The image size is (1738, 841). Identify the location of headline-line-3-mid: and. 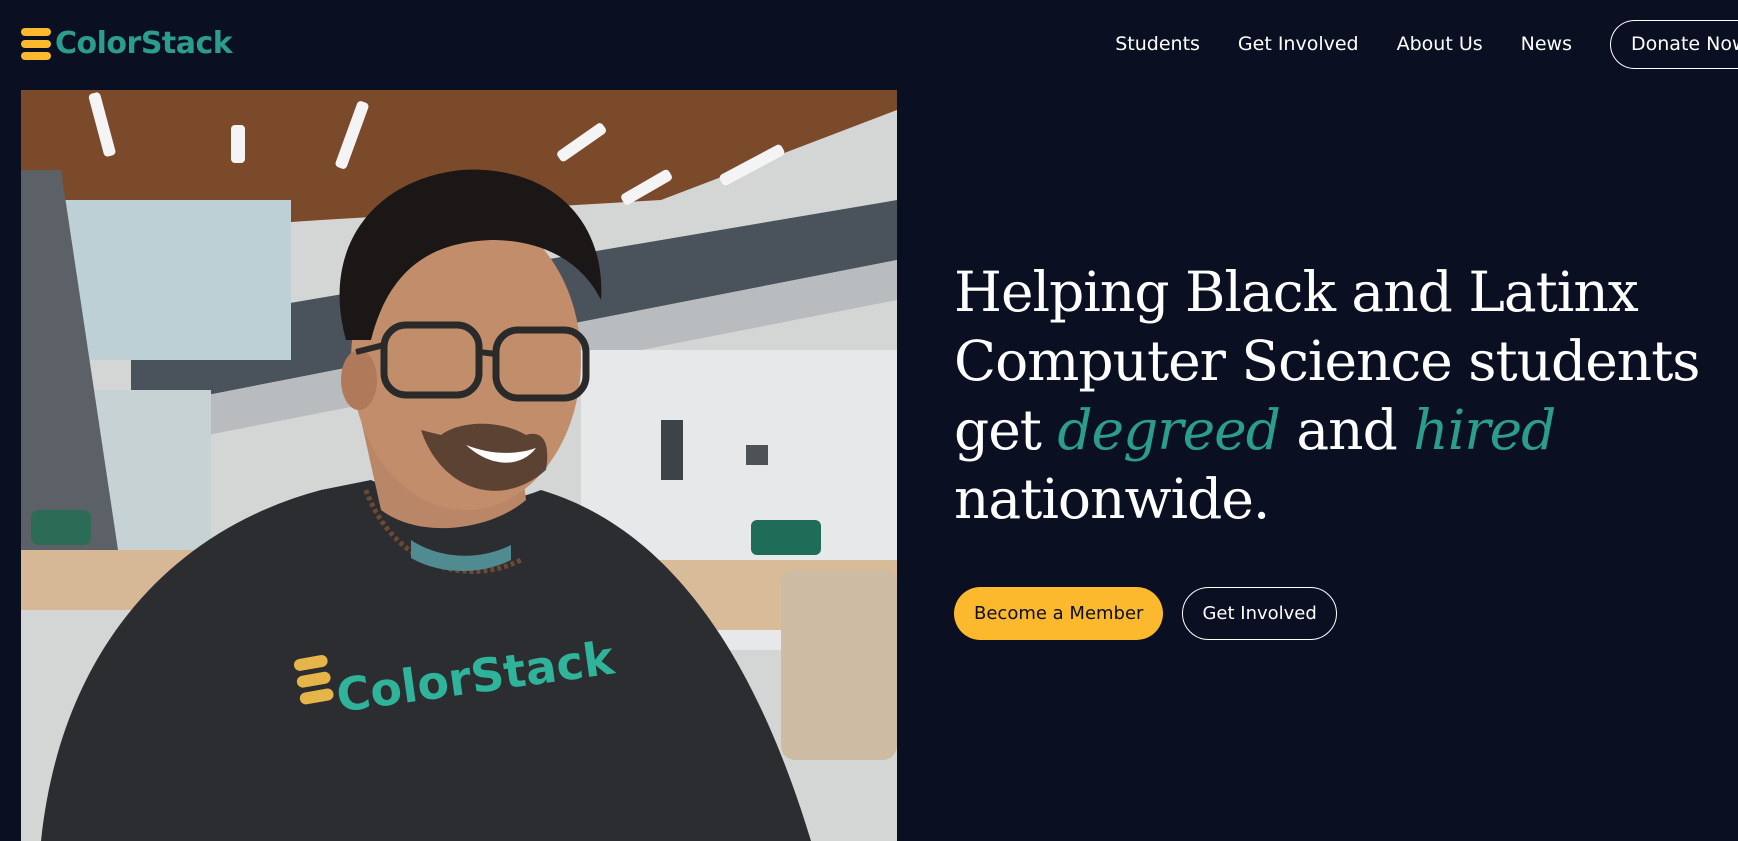
(1346, 430).